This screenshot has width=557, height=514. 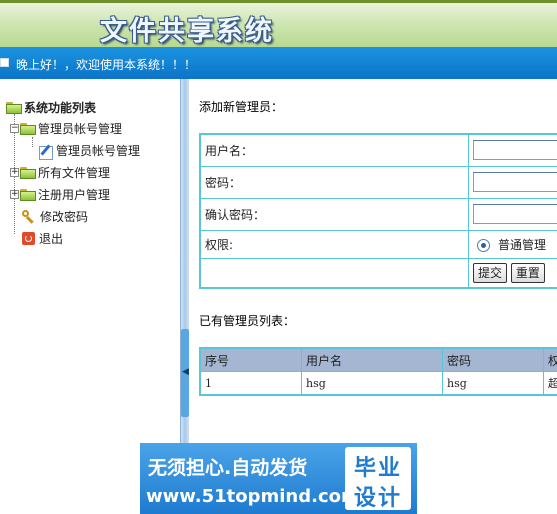 What do you see at coordinates (550, 359) in the screenshot?
I see `column-header: 权` at bounding box center [550, 359].